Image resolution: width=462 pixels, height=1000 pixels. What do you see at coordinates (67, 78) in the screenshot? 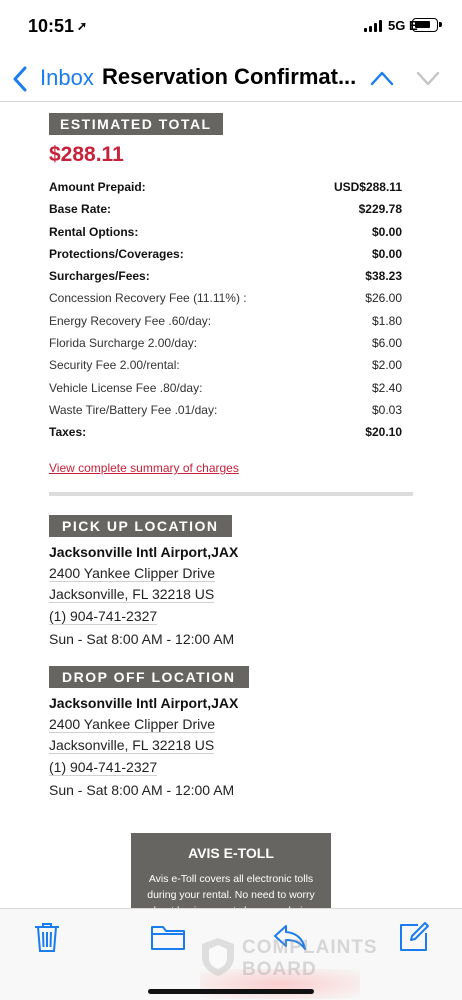
I see `back-button-inbox: Inbox` at bounding box center [67, 78].